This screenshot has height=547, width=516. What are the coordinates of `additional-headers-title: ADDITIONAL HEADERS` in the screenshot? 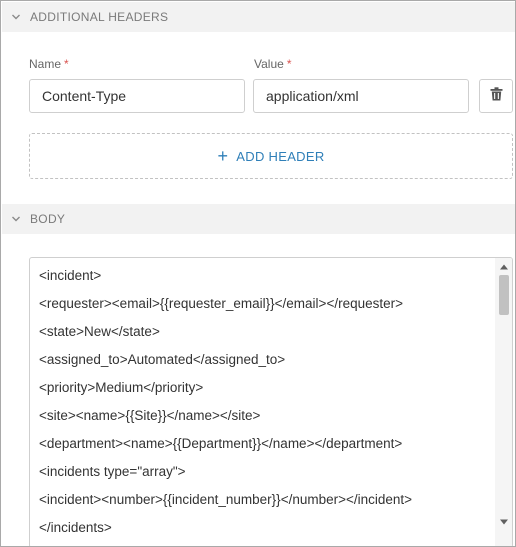 It's located at (99, 17).